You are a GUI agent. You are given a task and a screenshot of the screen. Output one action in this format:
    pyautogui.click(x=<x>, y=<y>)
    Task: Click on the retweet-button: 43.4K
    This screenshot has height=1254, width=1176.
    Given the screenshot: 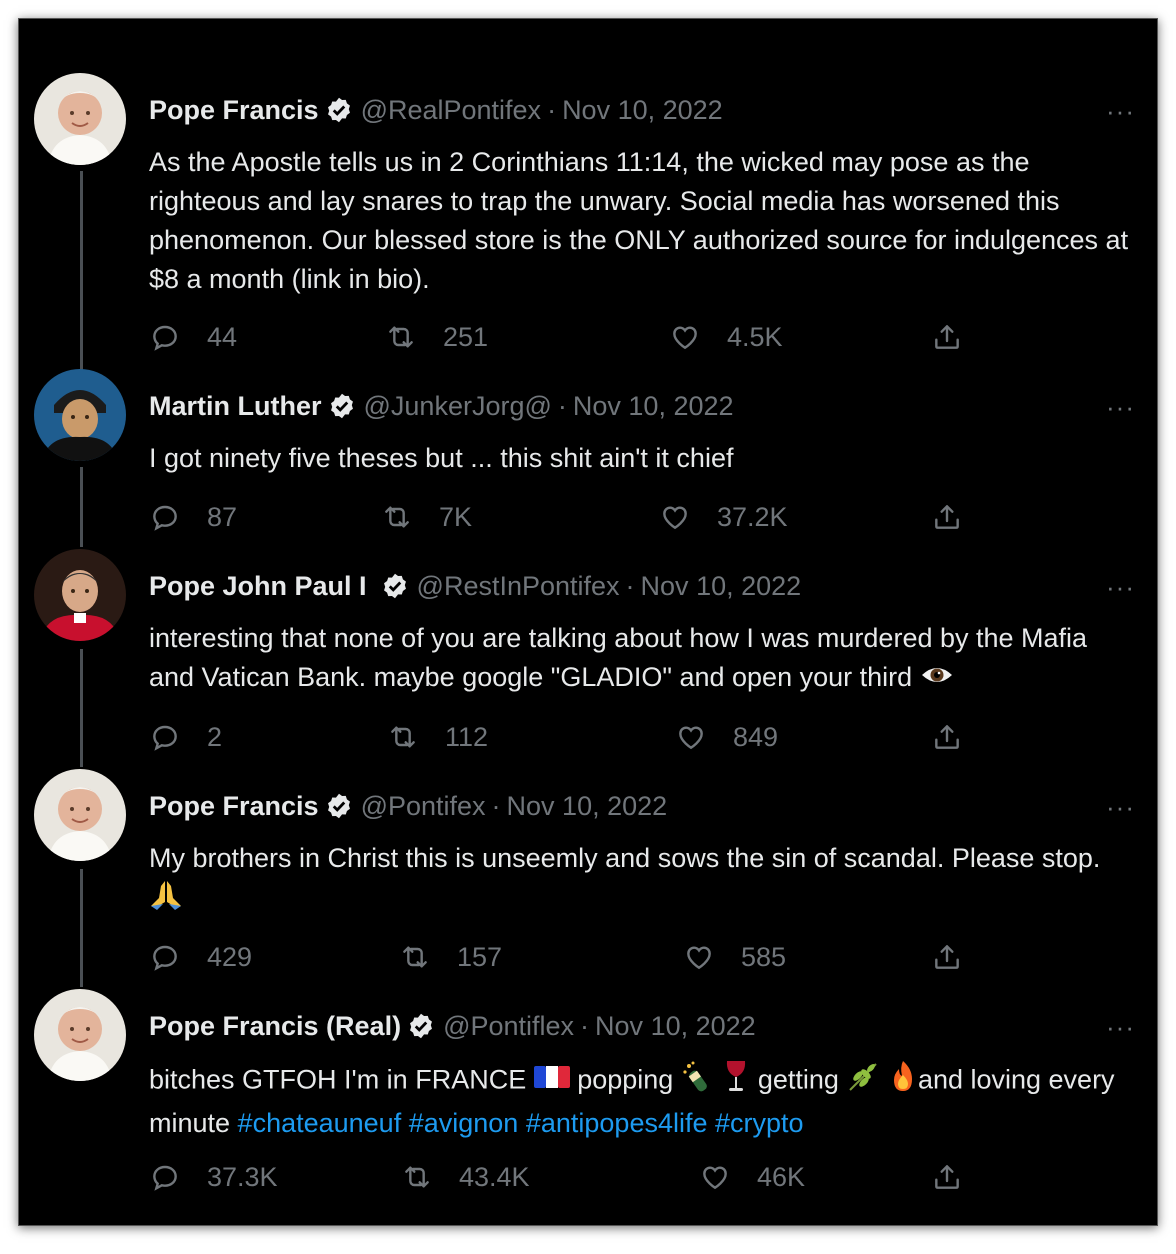 What is the action you would take?
    pyautogui.click(x=465, y=1177)
    